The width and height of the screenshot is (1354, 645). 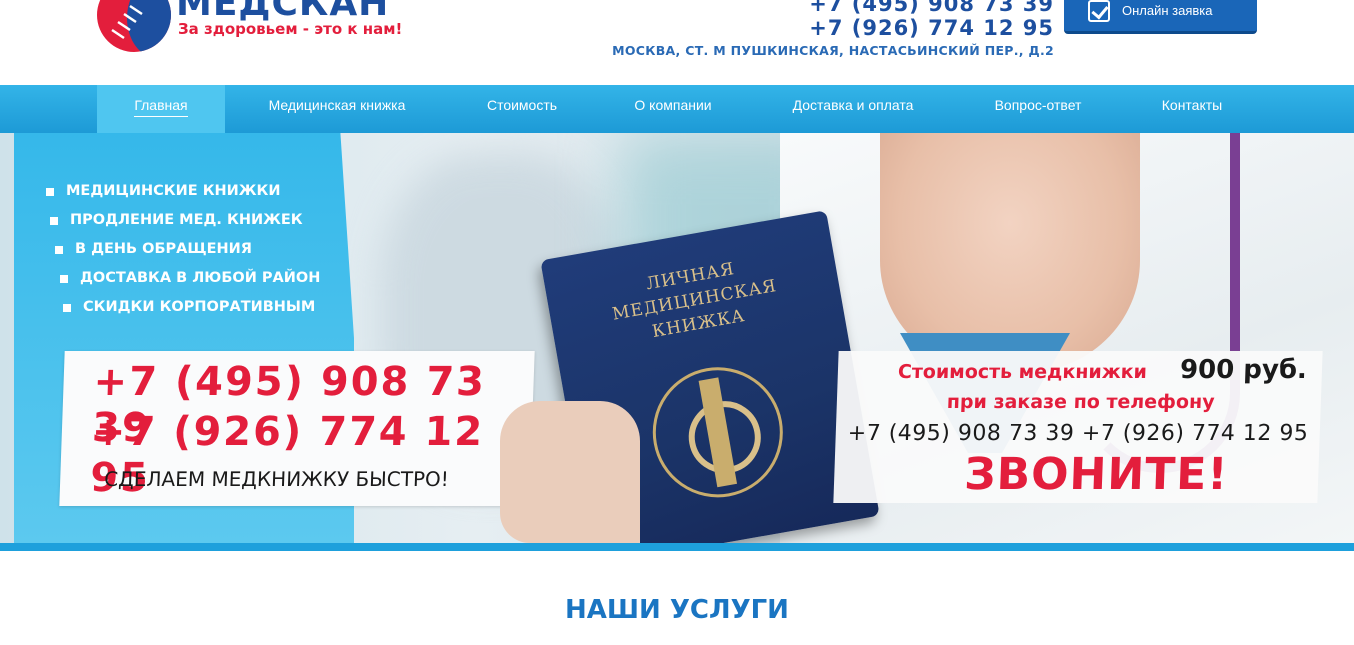 I want to click on call-to-action: ЗВОНИТЕ!, so click(x=1096, y=474).